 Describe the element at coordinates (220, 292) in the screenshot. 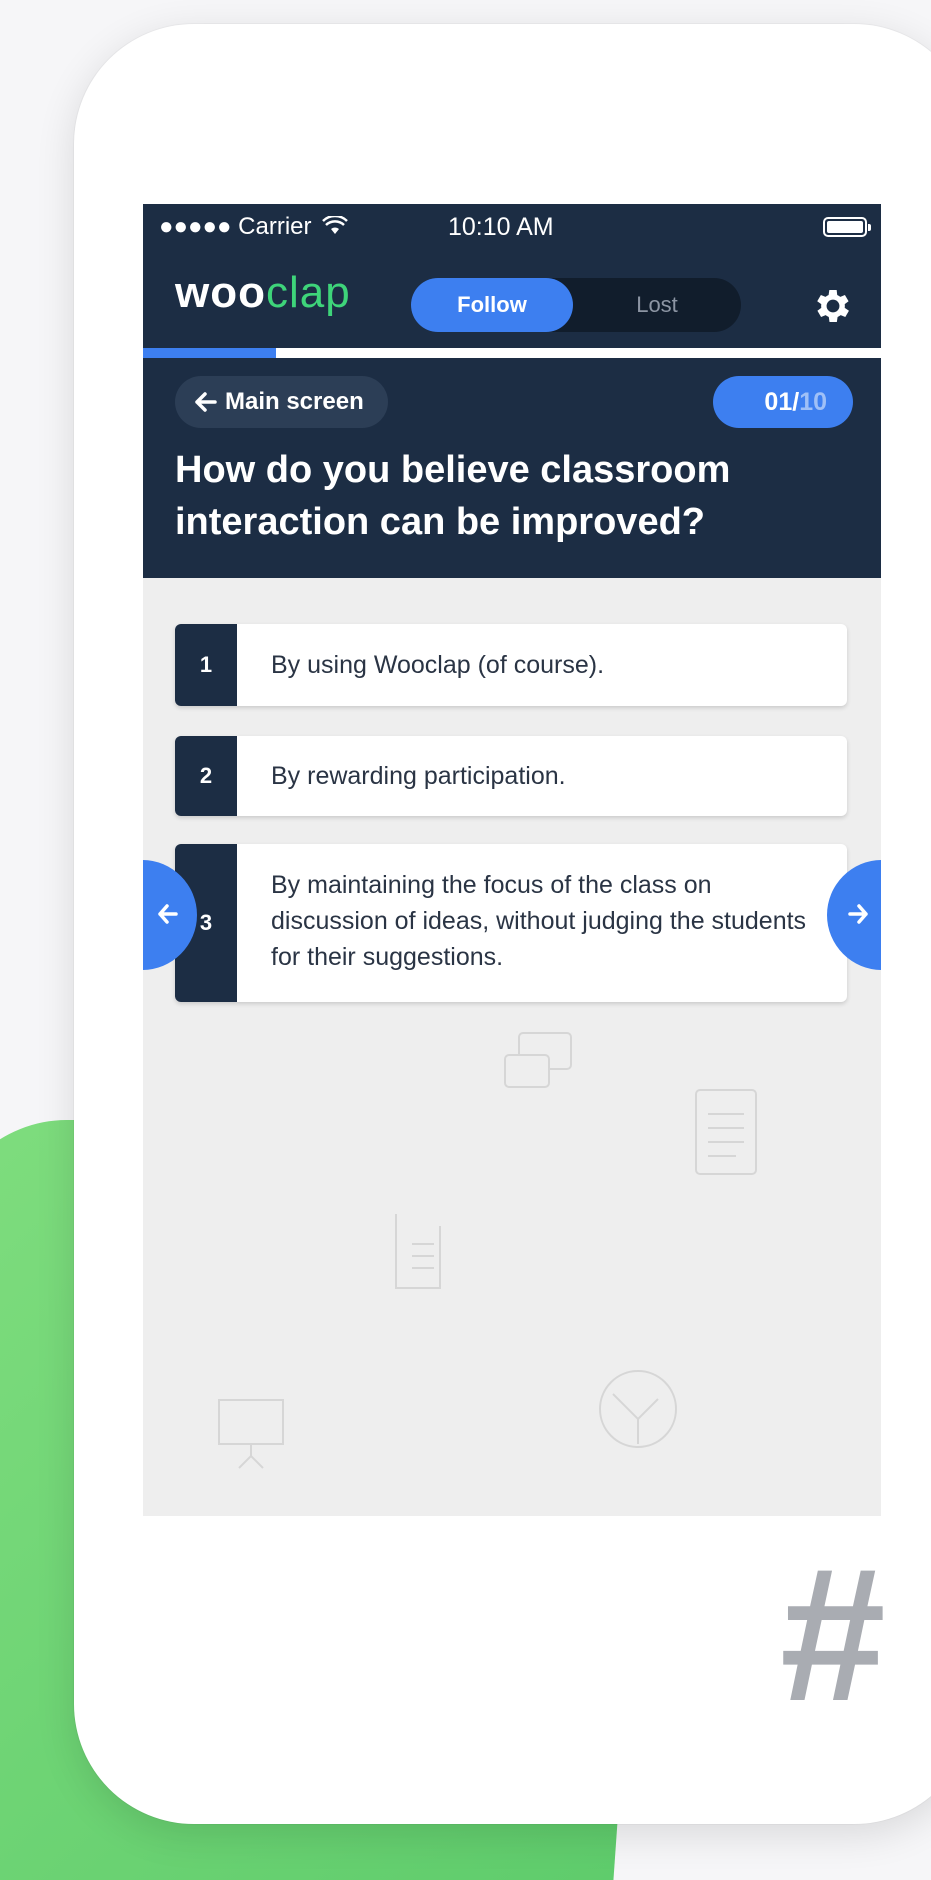

I see `logo-bold-part: woo` at that location.